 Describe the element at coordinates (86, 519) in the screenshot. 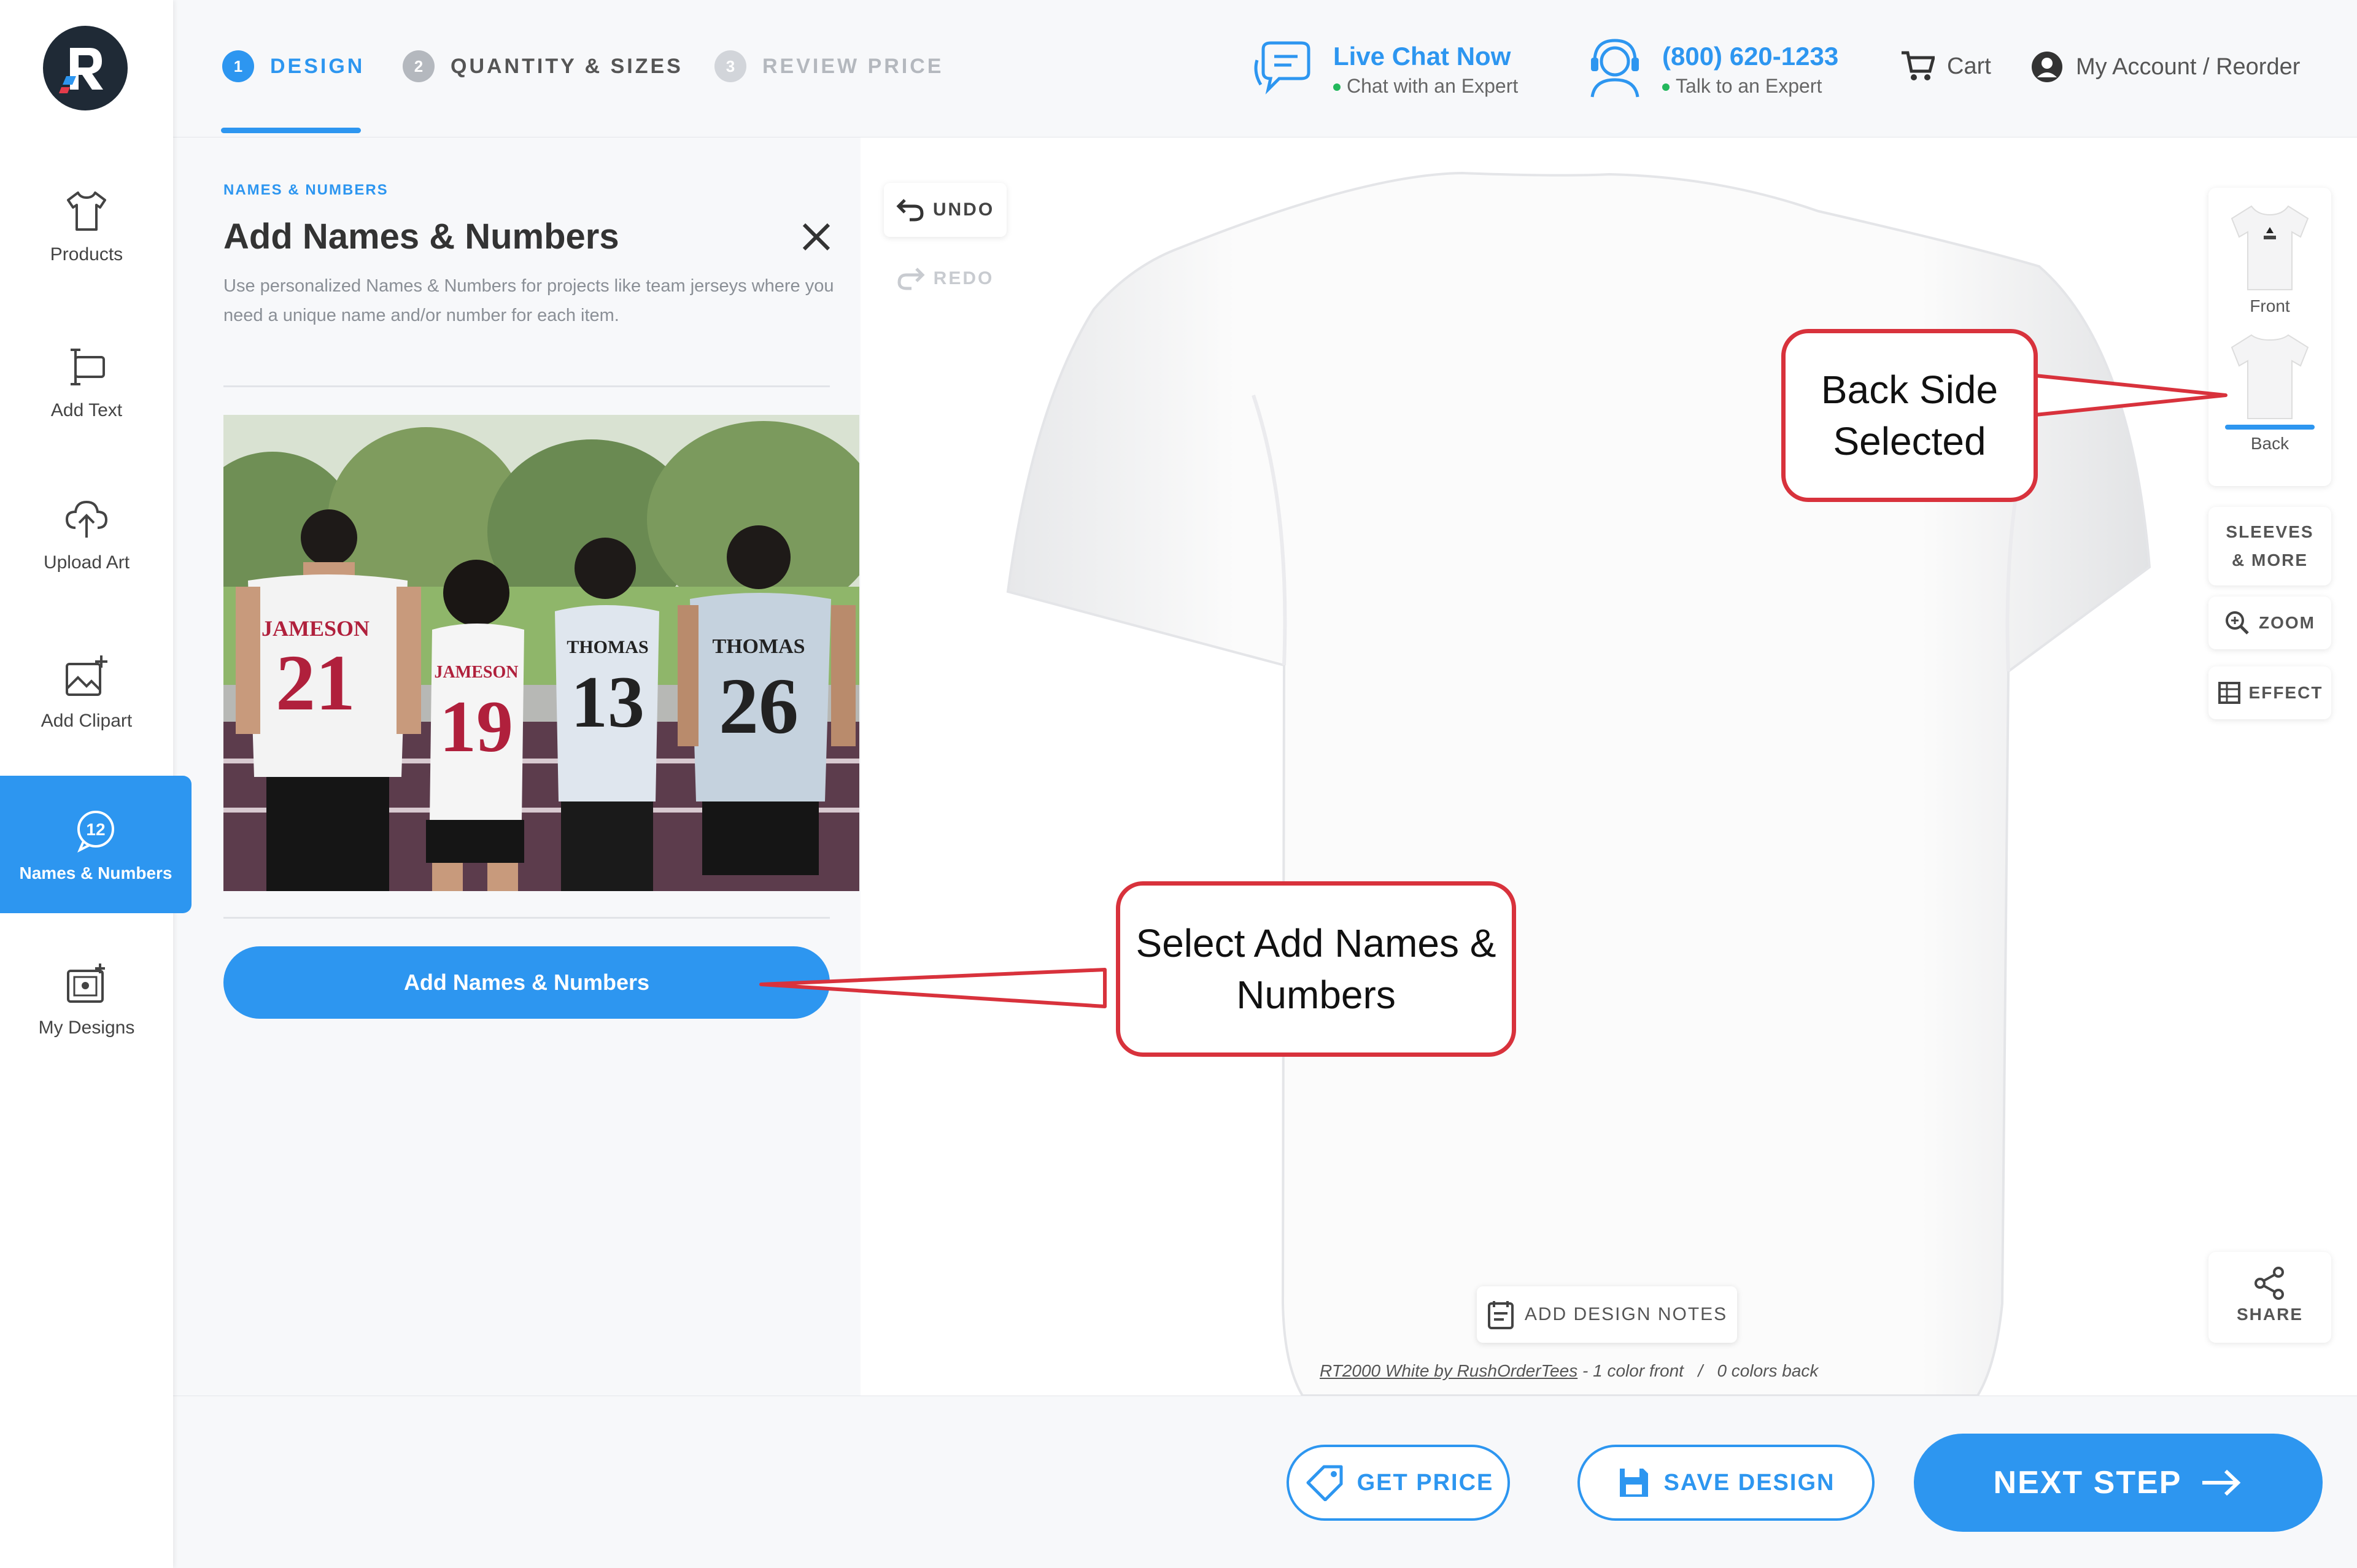

I see `cloud-upload-icon` at that location.